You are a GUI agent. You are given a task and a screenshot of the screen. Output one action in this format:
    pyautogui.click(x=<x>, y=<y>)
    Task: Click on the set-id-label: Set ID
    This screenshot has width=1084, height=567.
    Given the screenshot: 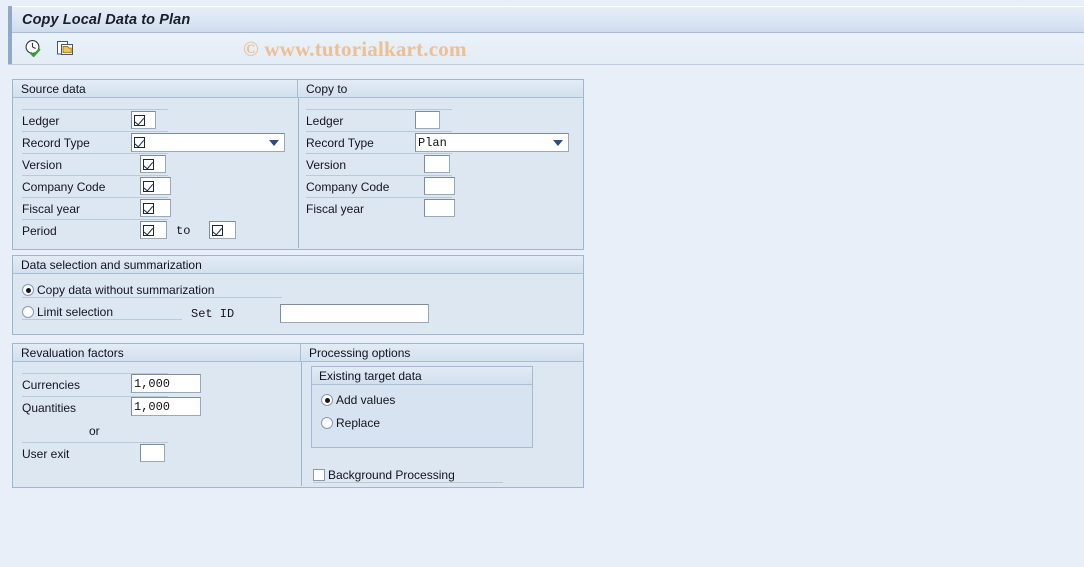 What is the action you would take?
    pyautogui.click(x=213, y=314)
    